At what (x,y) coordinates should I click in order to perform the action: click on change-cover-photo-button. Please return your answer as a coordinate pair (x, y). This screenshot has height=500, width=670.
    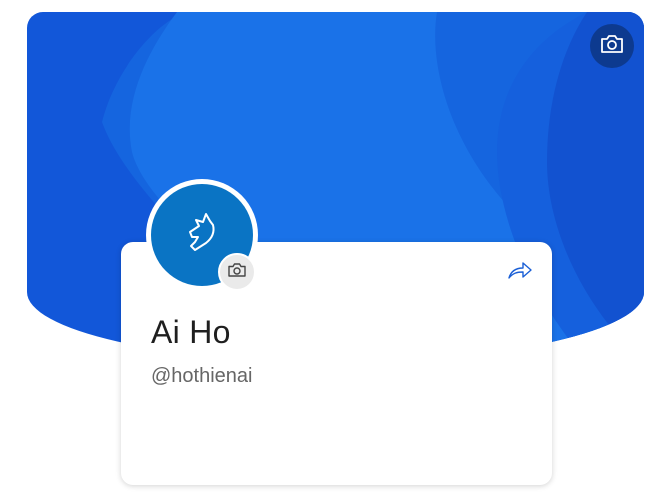
    Looking at the image, I should click on (612, 46).